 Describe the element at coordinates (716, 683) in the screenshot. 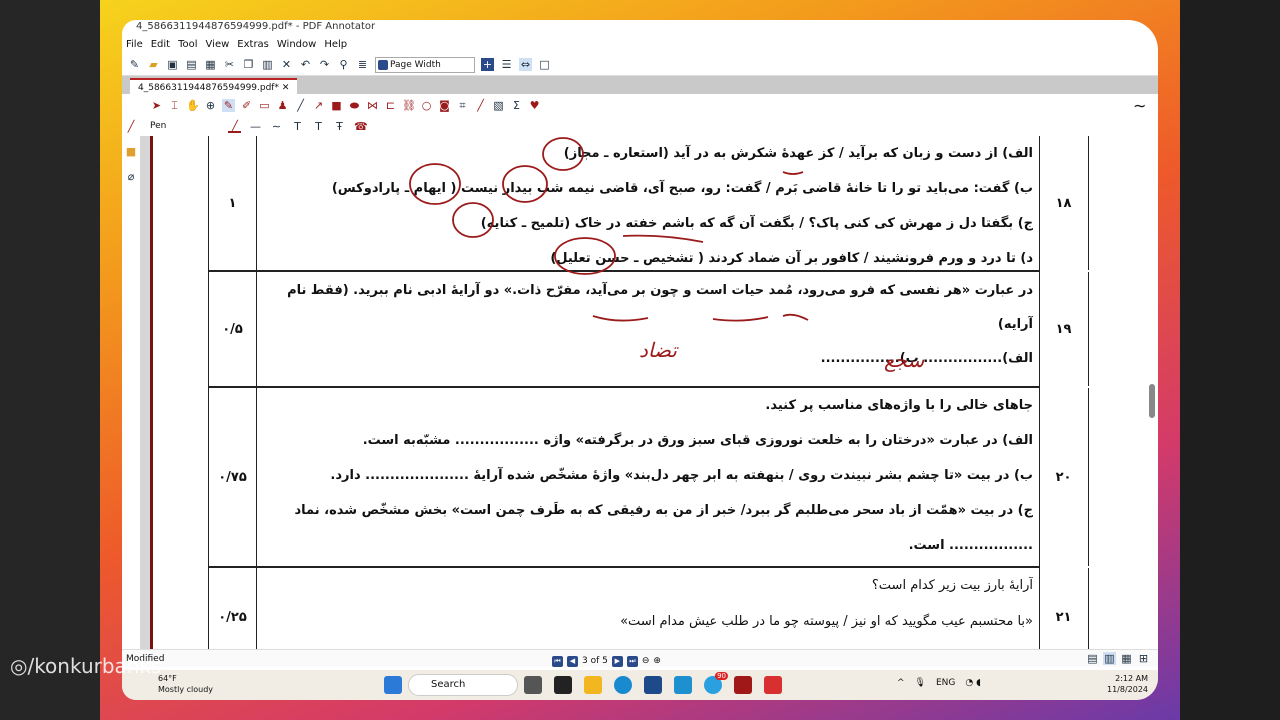

I see `telegram-icon: 90` at that location.